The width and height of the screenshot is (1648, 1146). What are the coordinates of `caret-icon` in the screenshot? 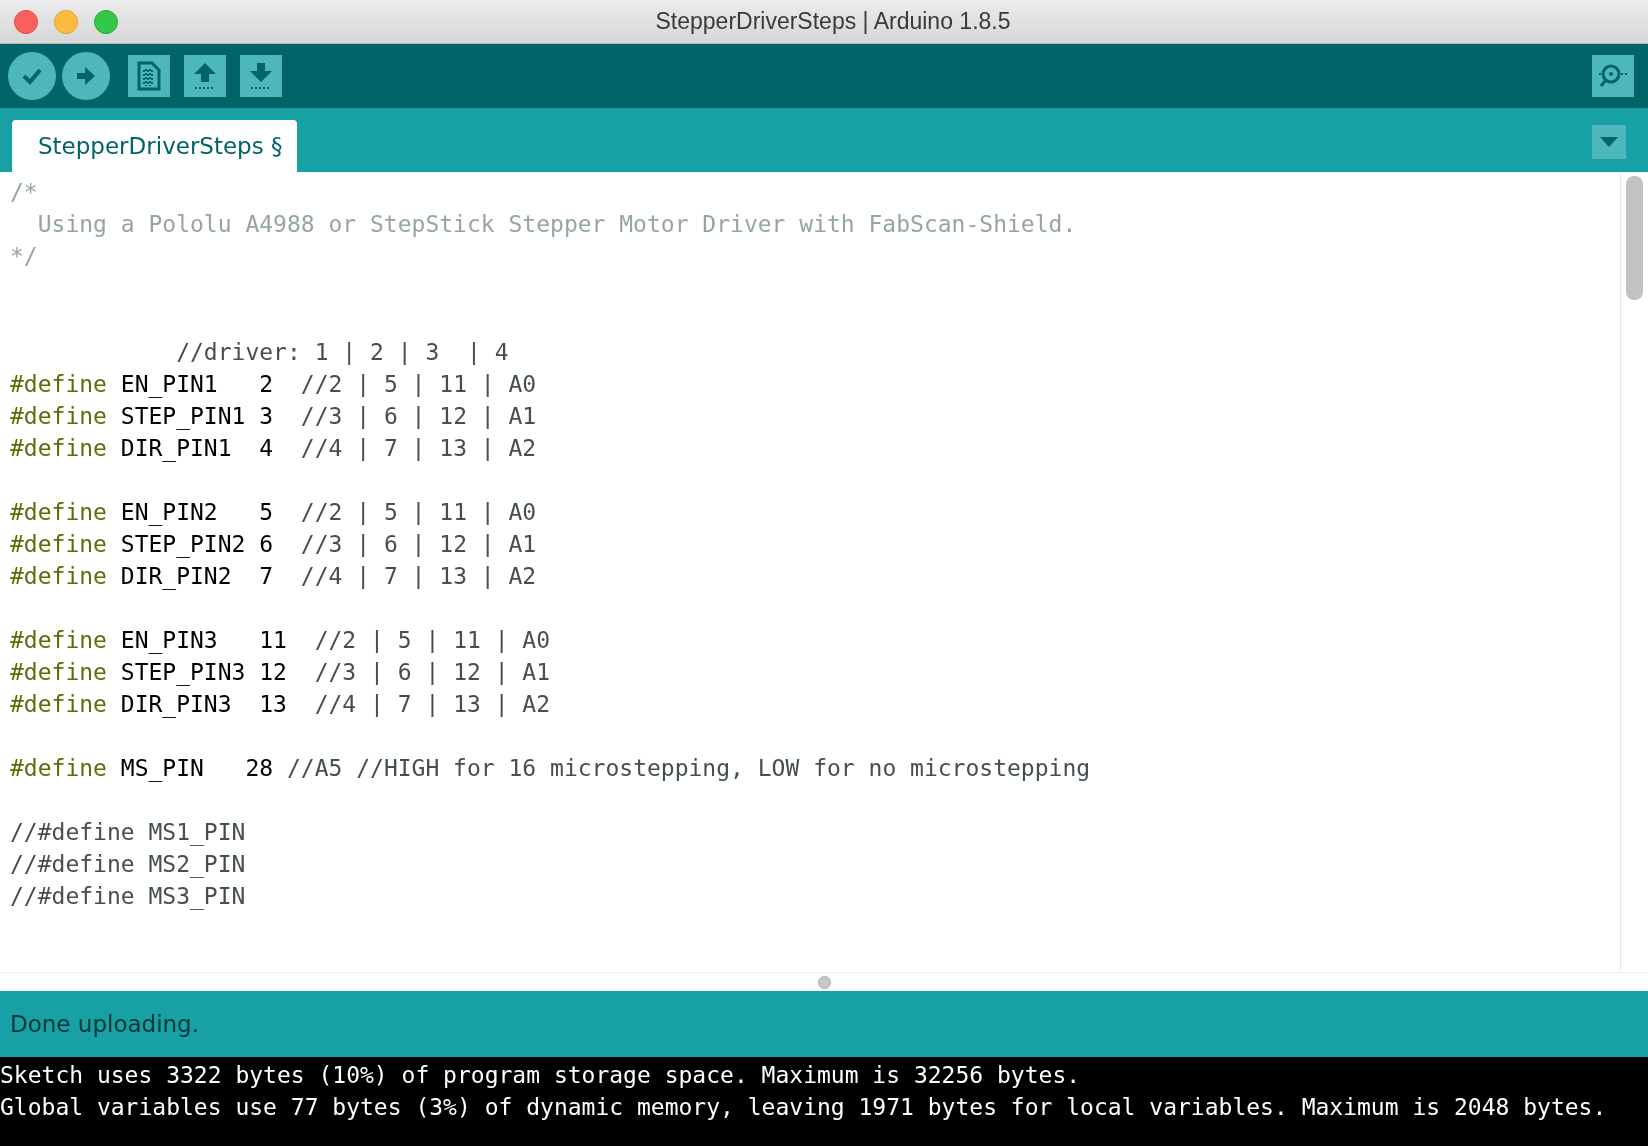 It's located at (1609, 142).